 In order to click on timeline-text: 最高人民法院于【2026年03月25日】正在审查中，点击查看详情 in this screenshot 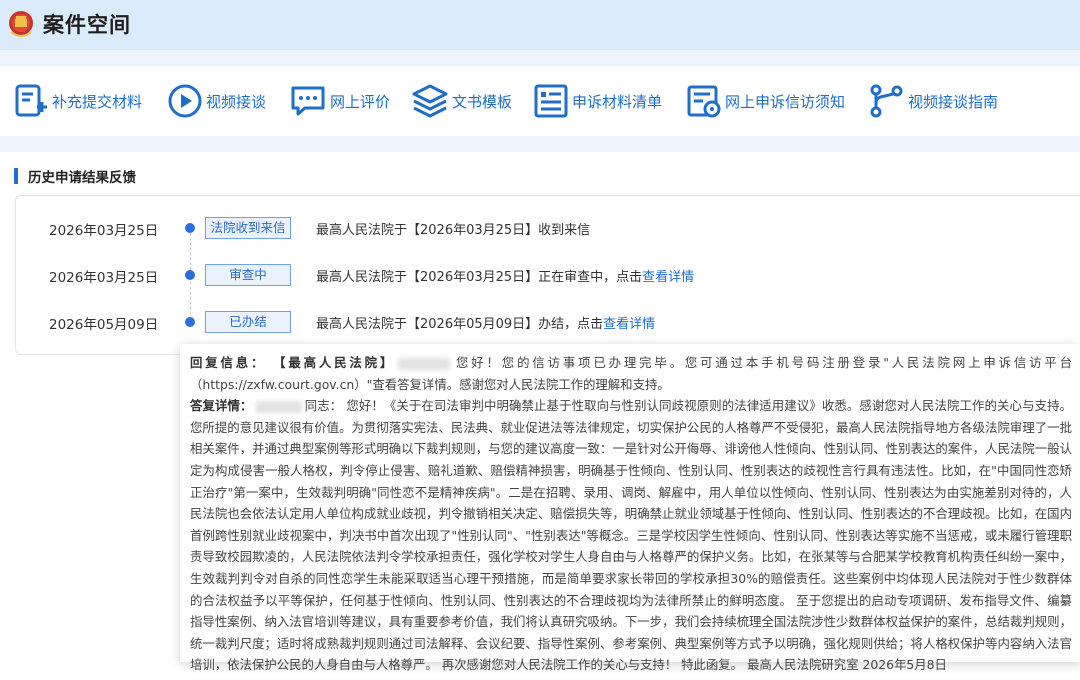, I will do `click(505, 275)`.